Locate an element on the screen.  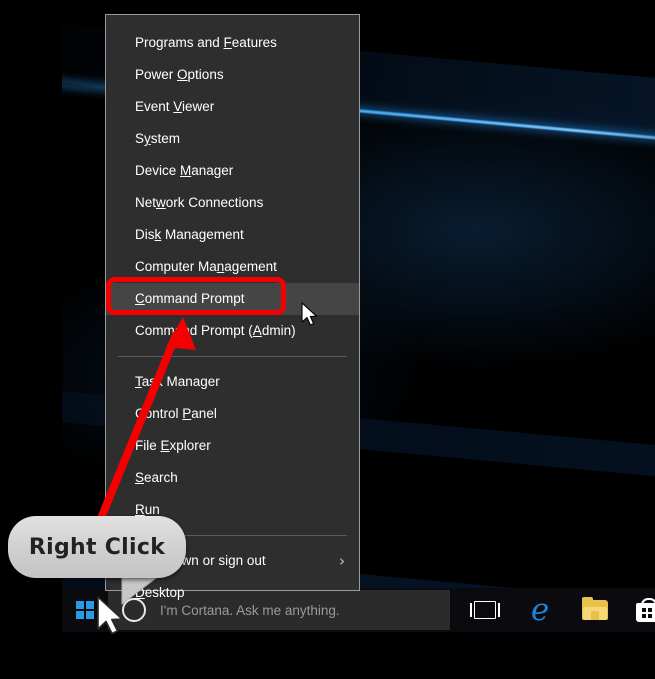
microsoft-store-icon is located at coordinates (639, 610).